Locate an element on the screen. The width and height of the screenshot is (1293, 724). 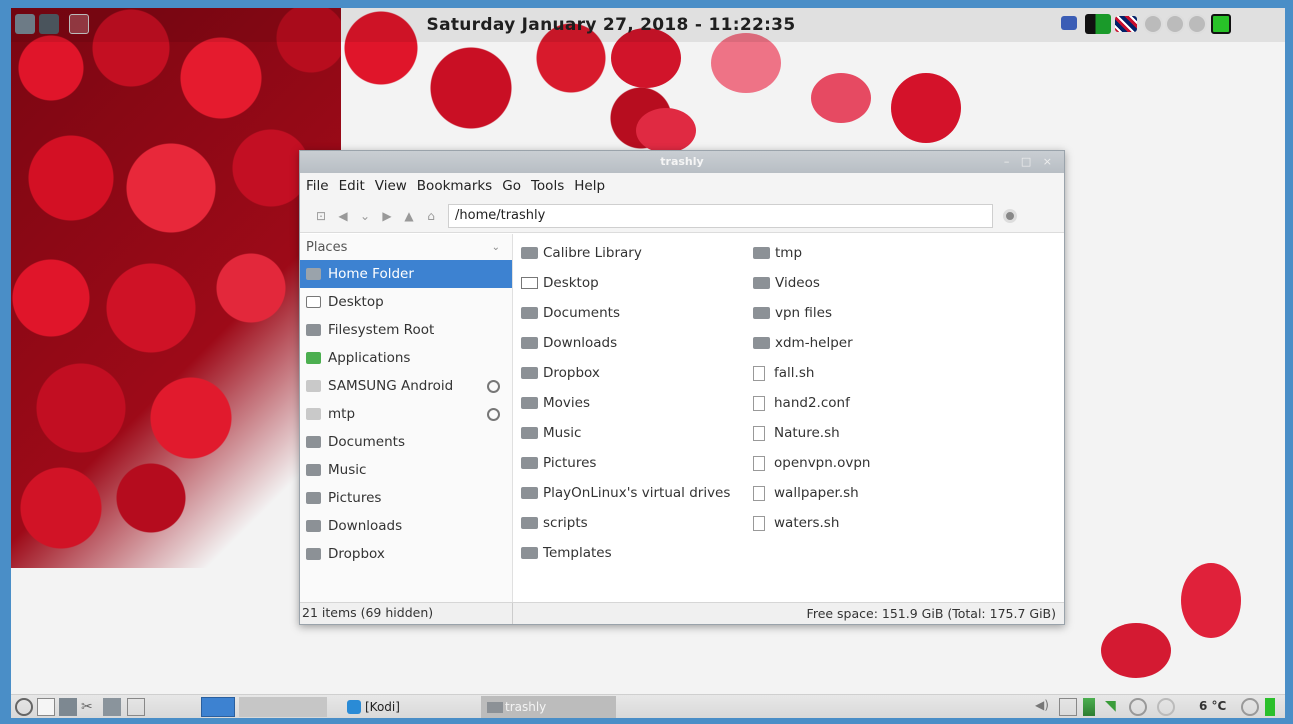
sidebar-item: Music is located at coordinates (406, 470).